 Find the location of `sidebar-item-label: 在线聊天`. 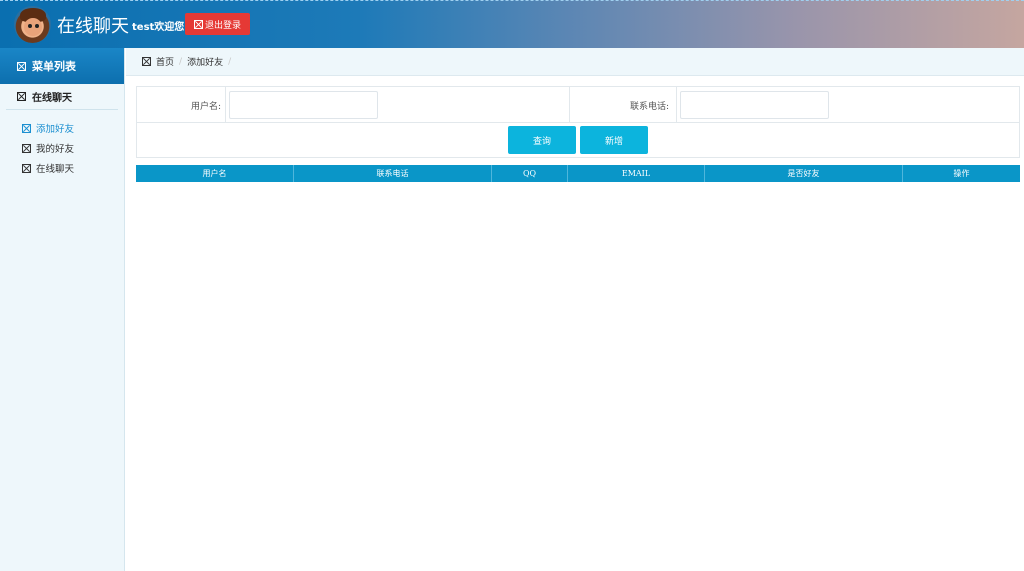

sidebar-item-label: 在线聊天 is located at coordinates (55, 169).